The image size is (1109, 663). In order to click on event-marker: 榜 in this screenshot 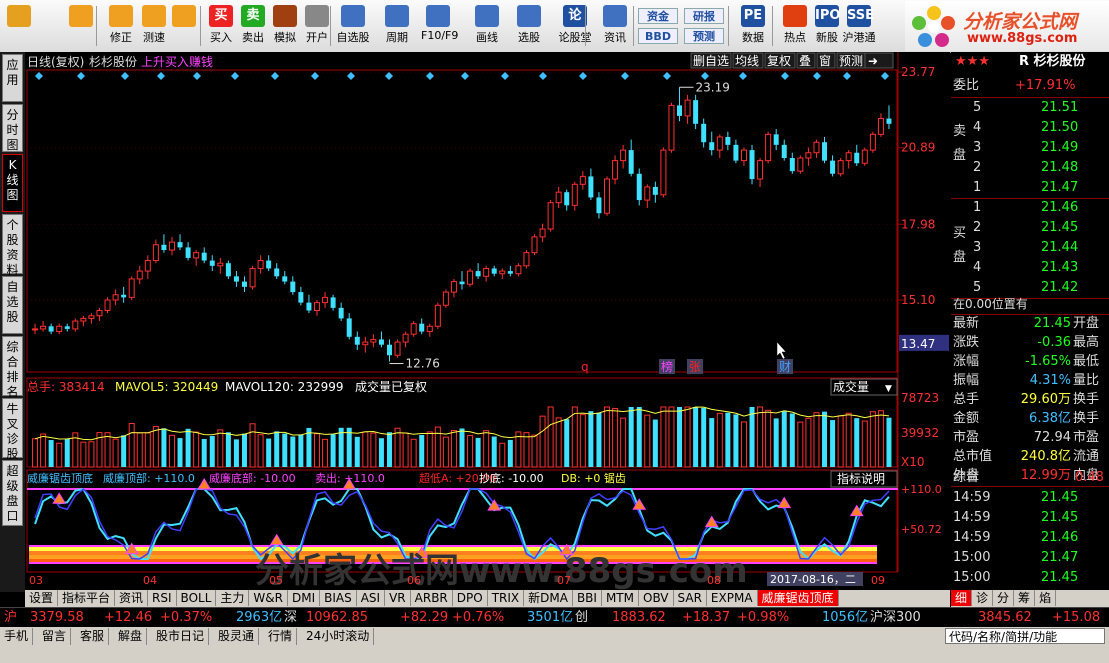, I will do `click(667, 366)`.